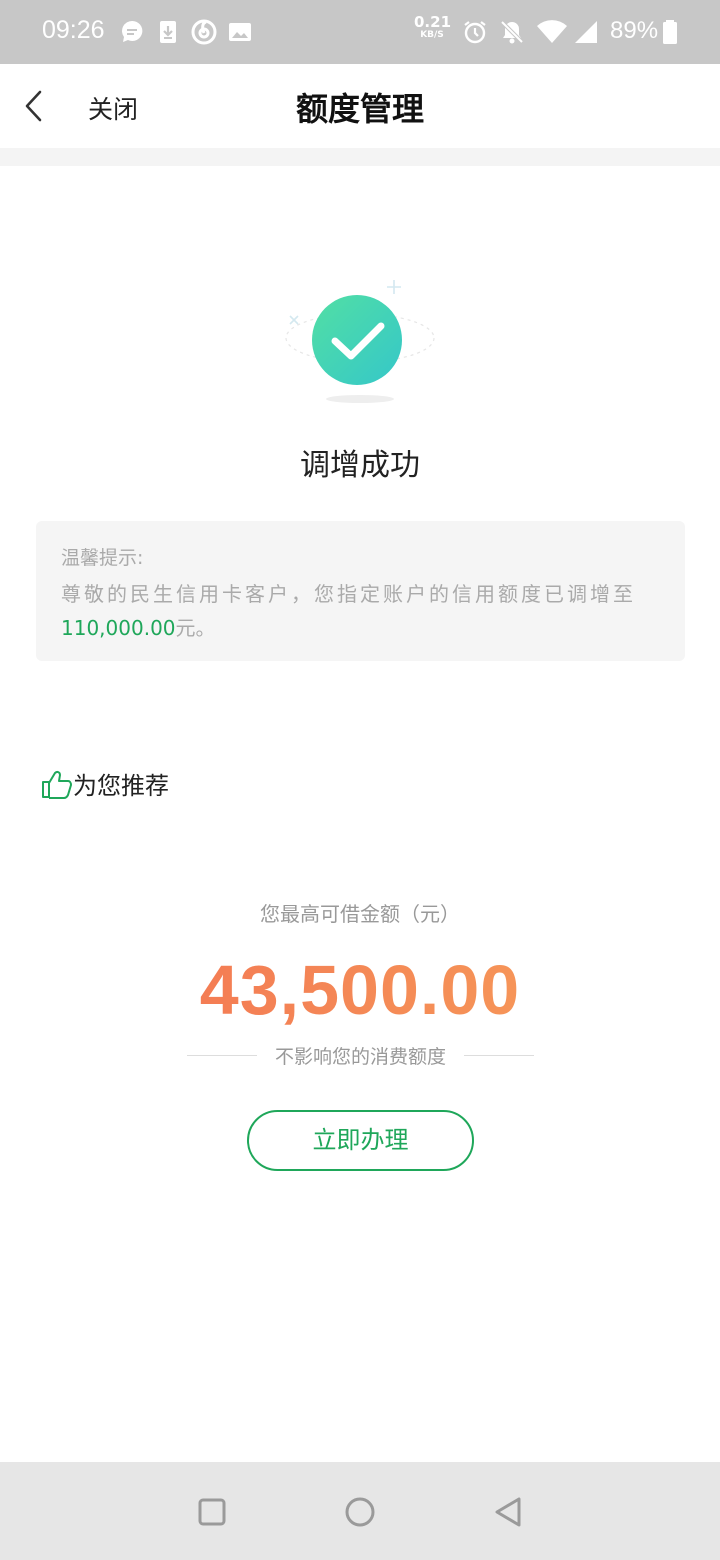 Image resolution: width=720 pixels, height=1560 pixels. Describe the element at coordinates (360, 32) in the screenshot. I see `status-bar: 09:26 0.21 KB/S 89%` at that location.